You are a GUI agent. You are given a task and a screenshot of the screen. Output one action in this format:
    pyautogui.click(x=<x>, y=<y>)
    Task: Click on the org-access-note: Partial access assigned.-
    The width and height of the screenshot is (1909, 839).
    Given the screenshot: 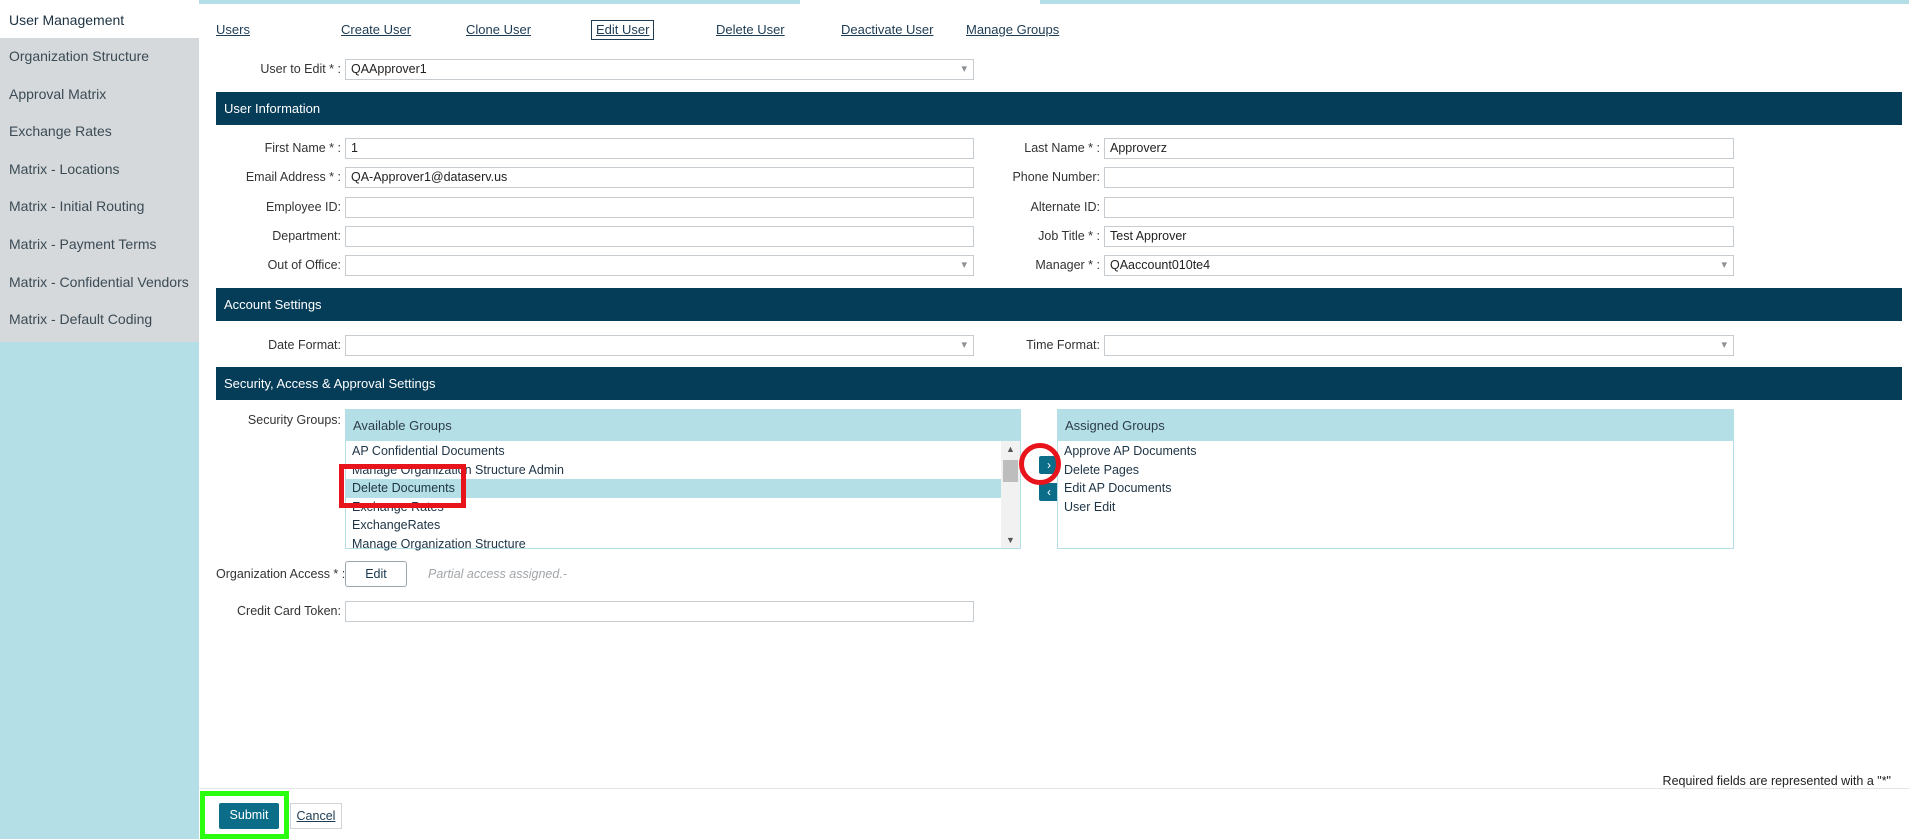 What is the action you would take?
    pyautogui.click(x=497, y=574)
    